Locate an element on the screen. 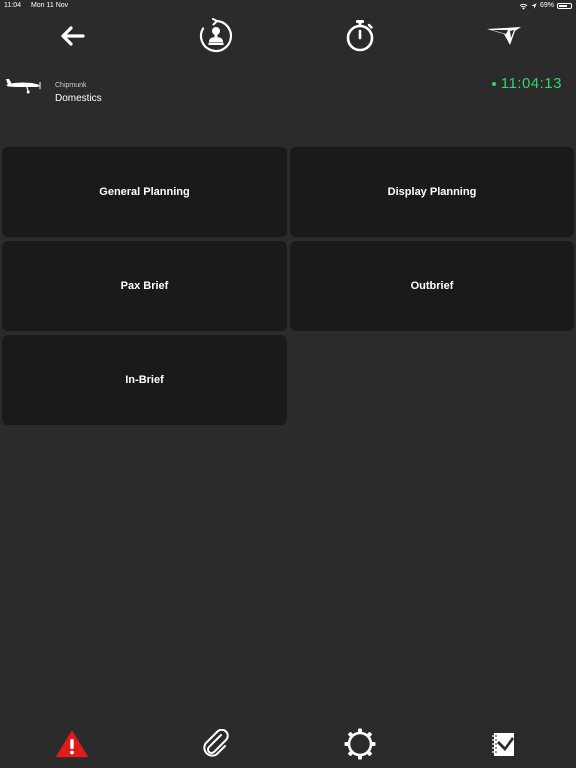 The width and height of the screenshot is (576, 768). tile-label: In-Brief is located at coordinates (144, 380).